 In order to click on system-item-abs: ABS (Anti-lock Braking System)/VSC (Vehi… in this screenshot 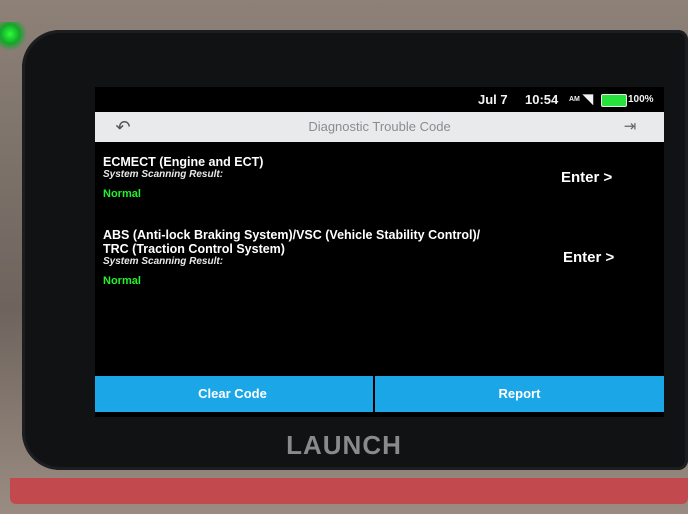, I will do `click(291, 257)`.